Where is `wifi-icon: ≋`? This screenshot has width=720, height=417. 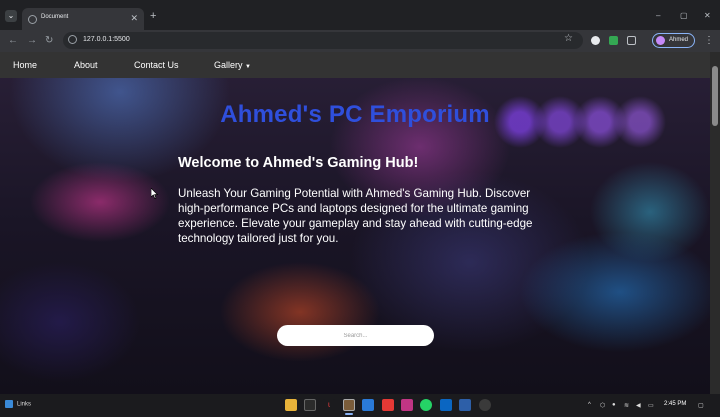
wifi-icon: ≋ is located at coordinates (626, 405).